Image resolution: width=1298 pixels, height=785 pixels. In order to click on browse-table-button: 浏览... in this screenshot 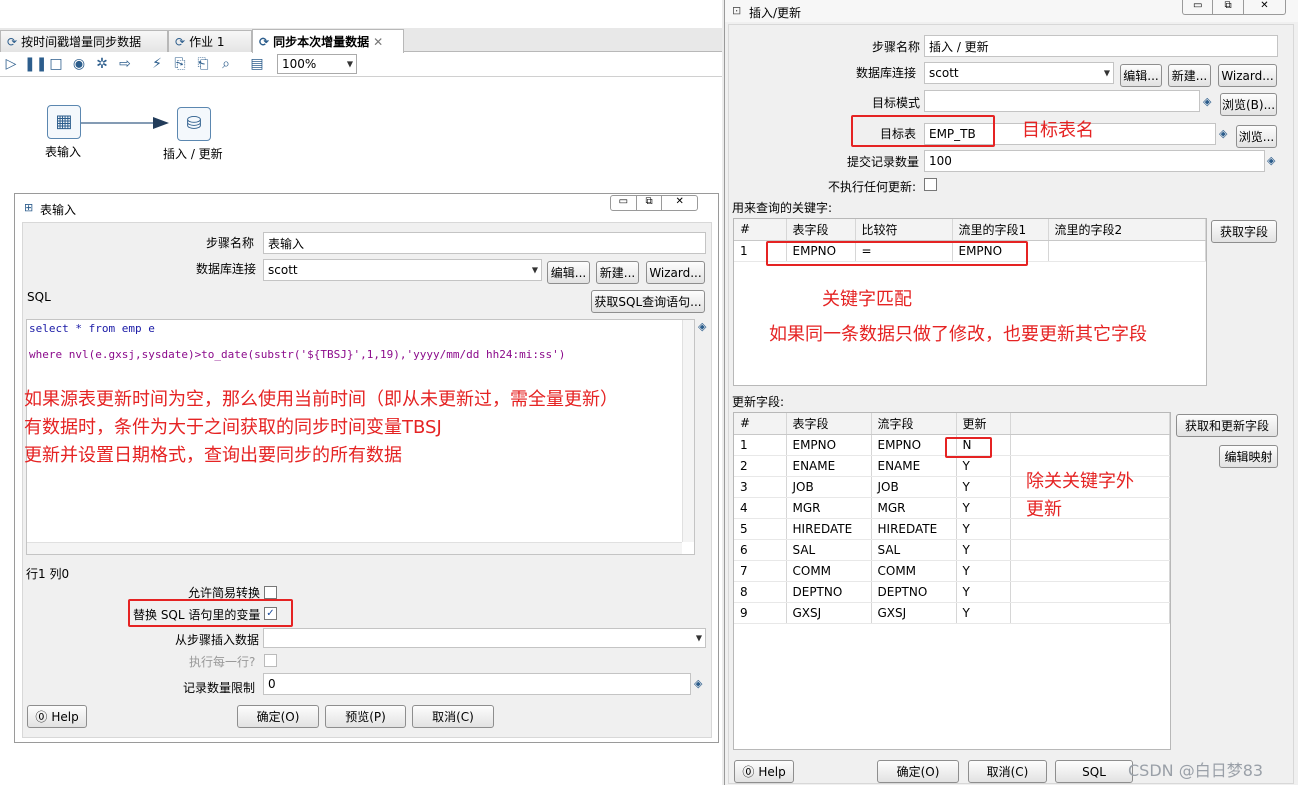, I will do `click(1256, 136)`.